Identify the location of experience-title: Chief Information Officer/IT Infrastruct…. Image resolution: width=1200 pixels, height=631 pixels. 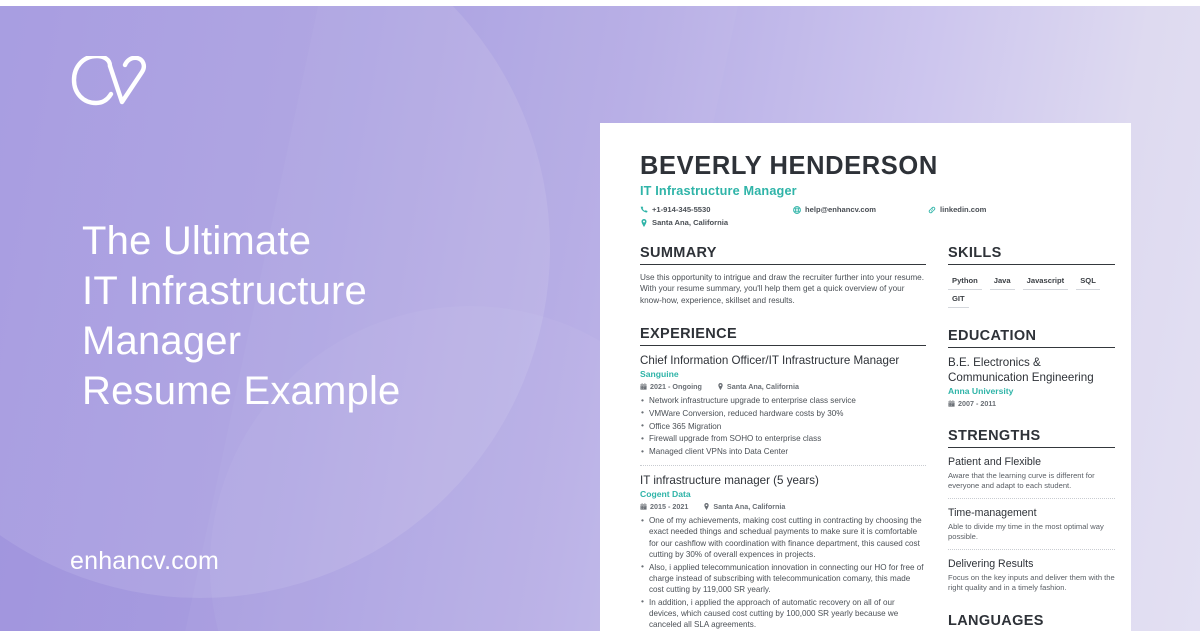
(770, 361).